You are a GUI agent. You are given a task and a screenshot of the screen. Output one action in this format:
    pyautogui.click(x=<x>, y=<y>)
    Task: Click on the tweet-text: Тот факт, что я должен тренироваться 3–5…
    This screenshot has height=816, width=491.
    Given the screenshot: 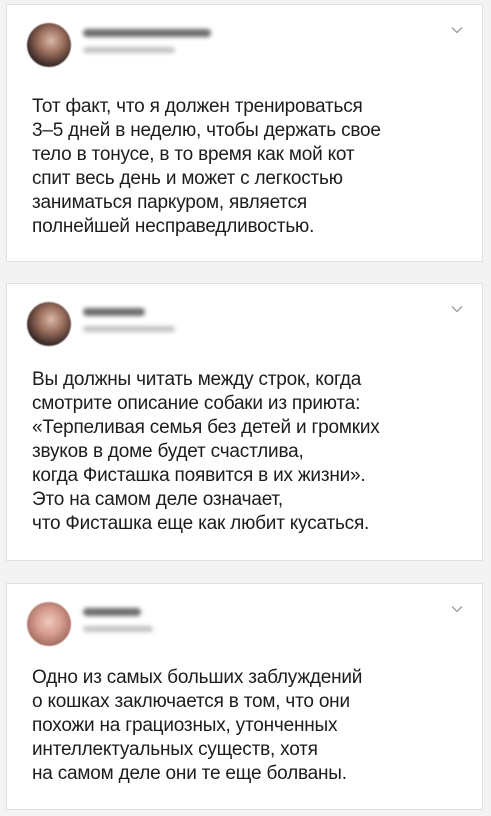 What is the action you would take?
    pyautogui.click(x=206, y=166)
    